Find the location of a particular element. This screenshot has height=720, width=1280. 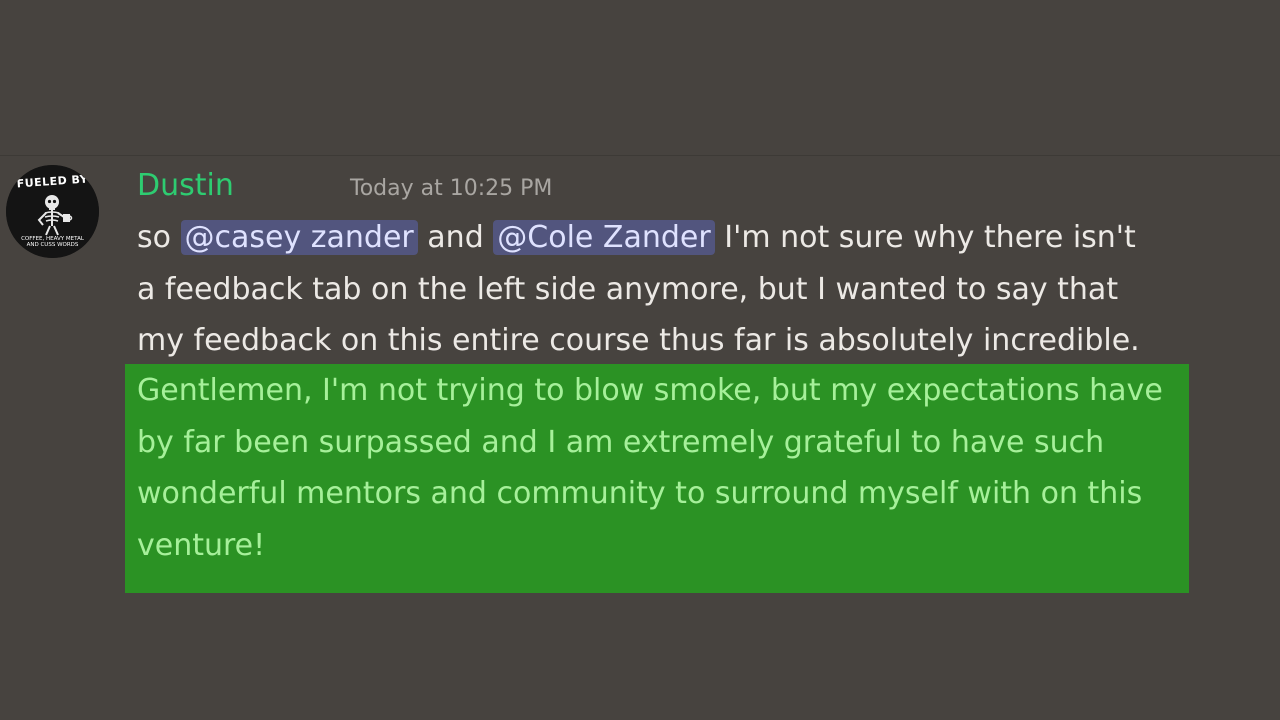

message-text: and is located at coordinates (455, 237).